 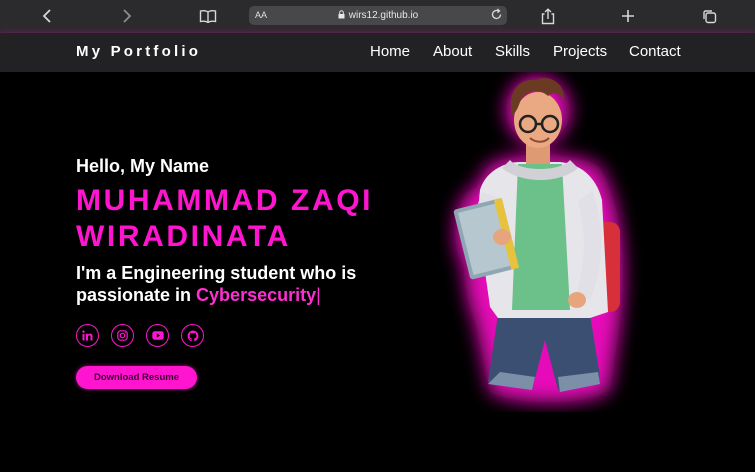 I want to click on nav-link-contact: Contact, so click(x=655, y=51).